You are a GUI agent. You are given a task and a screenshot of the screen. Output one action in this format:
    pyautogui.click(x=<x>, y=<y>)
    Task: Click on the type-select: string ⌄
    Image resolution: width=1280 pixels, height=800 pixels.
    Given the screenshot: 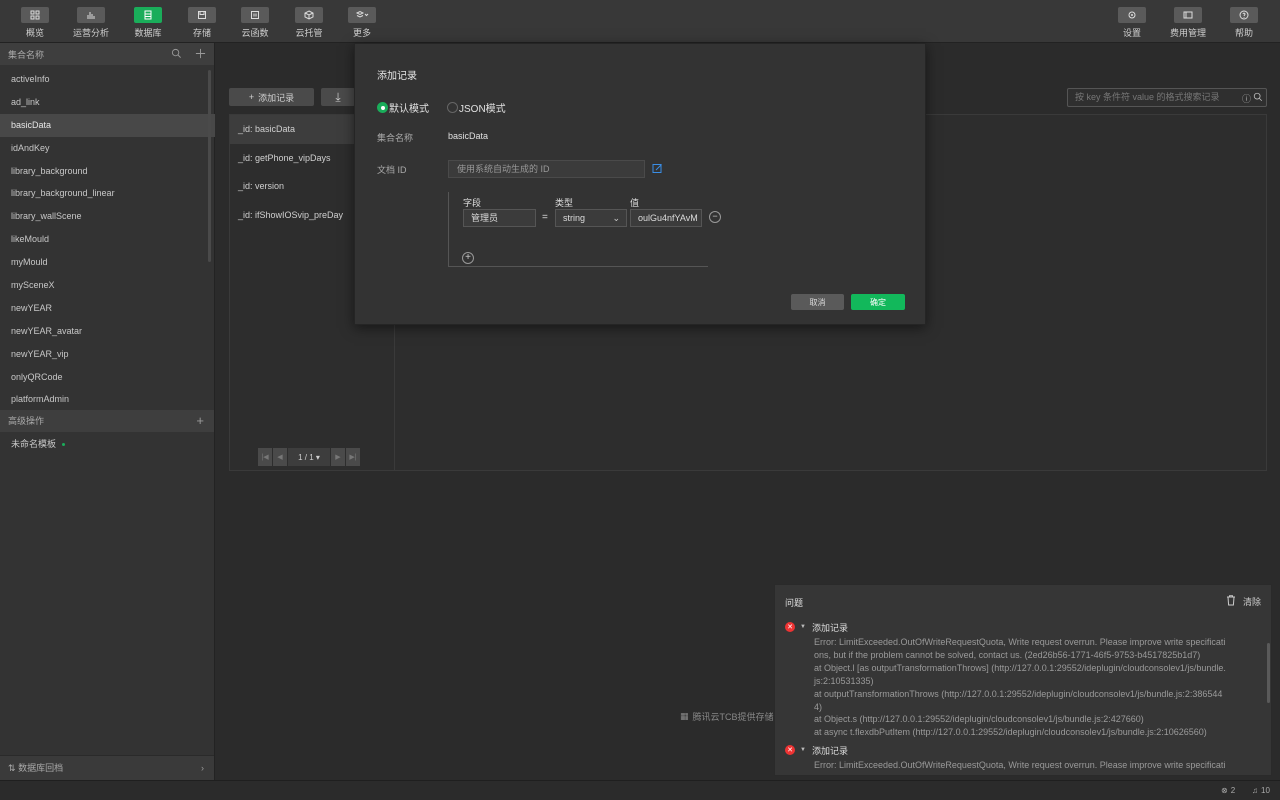 What is the action you would take?
    pyautogui.click(x=591, y=218)
    